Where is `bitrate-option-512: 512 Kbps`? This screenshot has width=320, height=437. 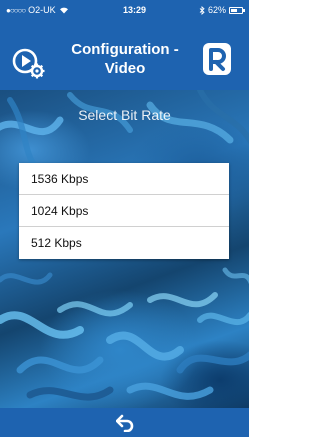 bitrate-option-512: 512 Kbps is located at coordinates (124, 243).